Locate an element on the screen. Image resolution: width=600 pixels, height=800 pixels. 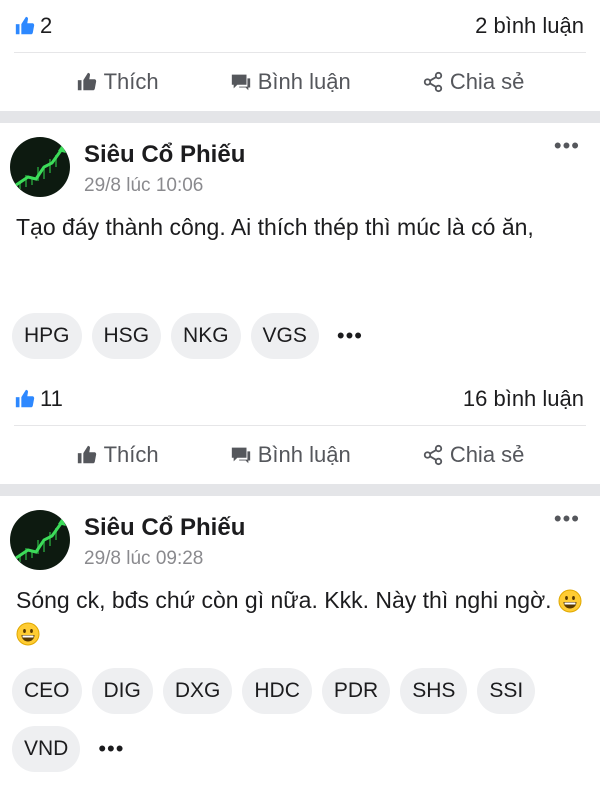
stock-tag: DXG is located at coordinates (197, 691).